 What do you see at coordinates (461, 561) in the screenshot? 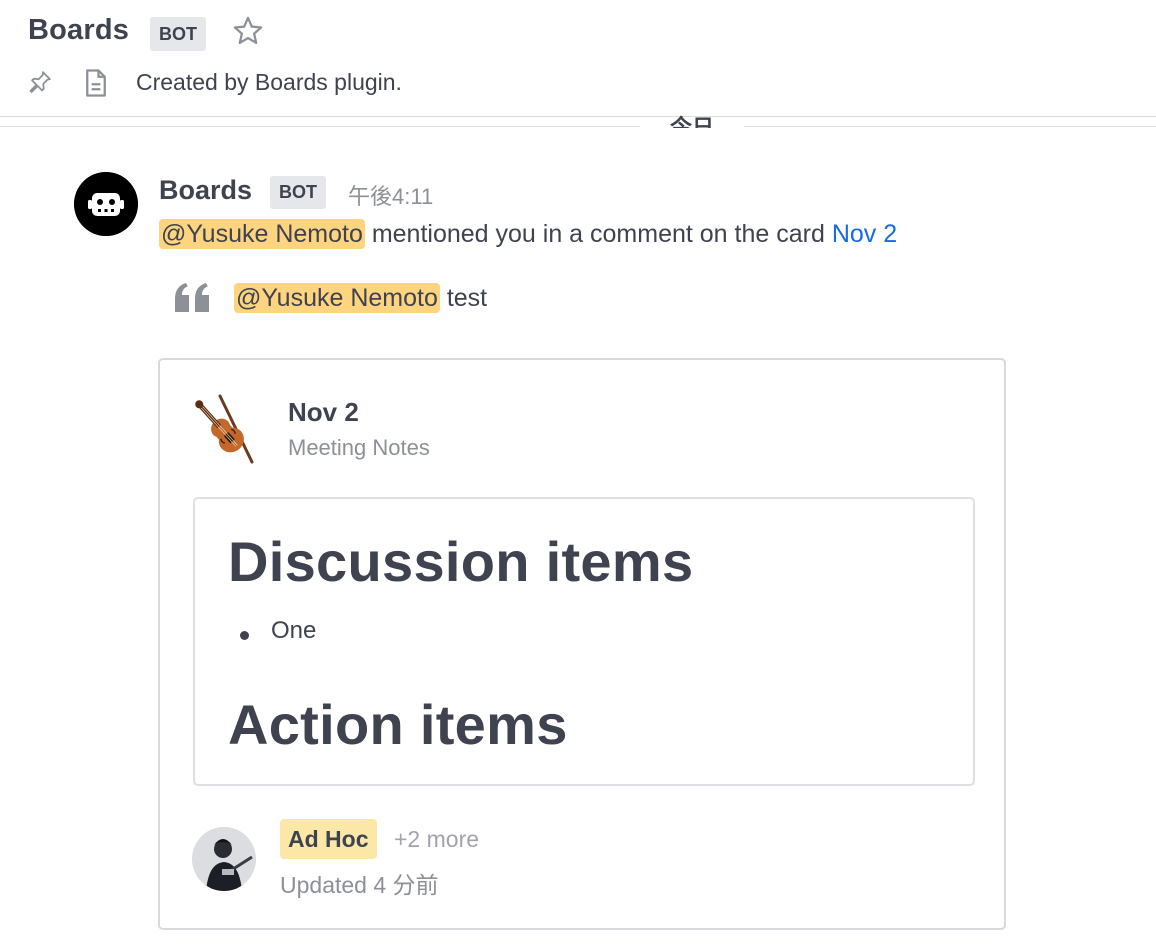
I see `content-heading: Discussion items` at bounding box center [461, 561].